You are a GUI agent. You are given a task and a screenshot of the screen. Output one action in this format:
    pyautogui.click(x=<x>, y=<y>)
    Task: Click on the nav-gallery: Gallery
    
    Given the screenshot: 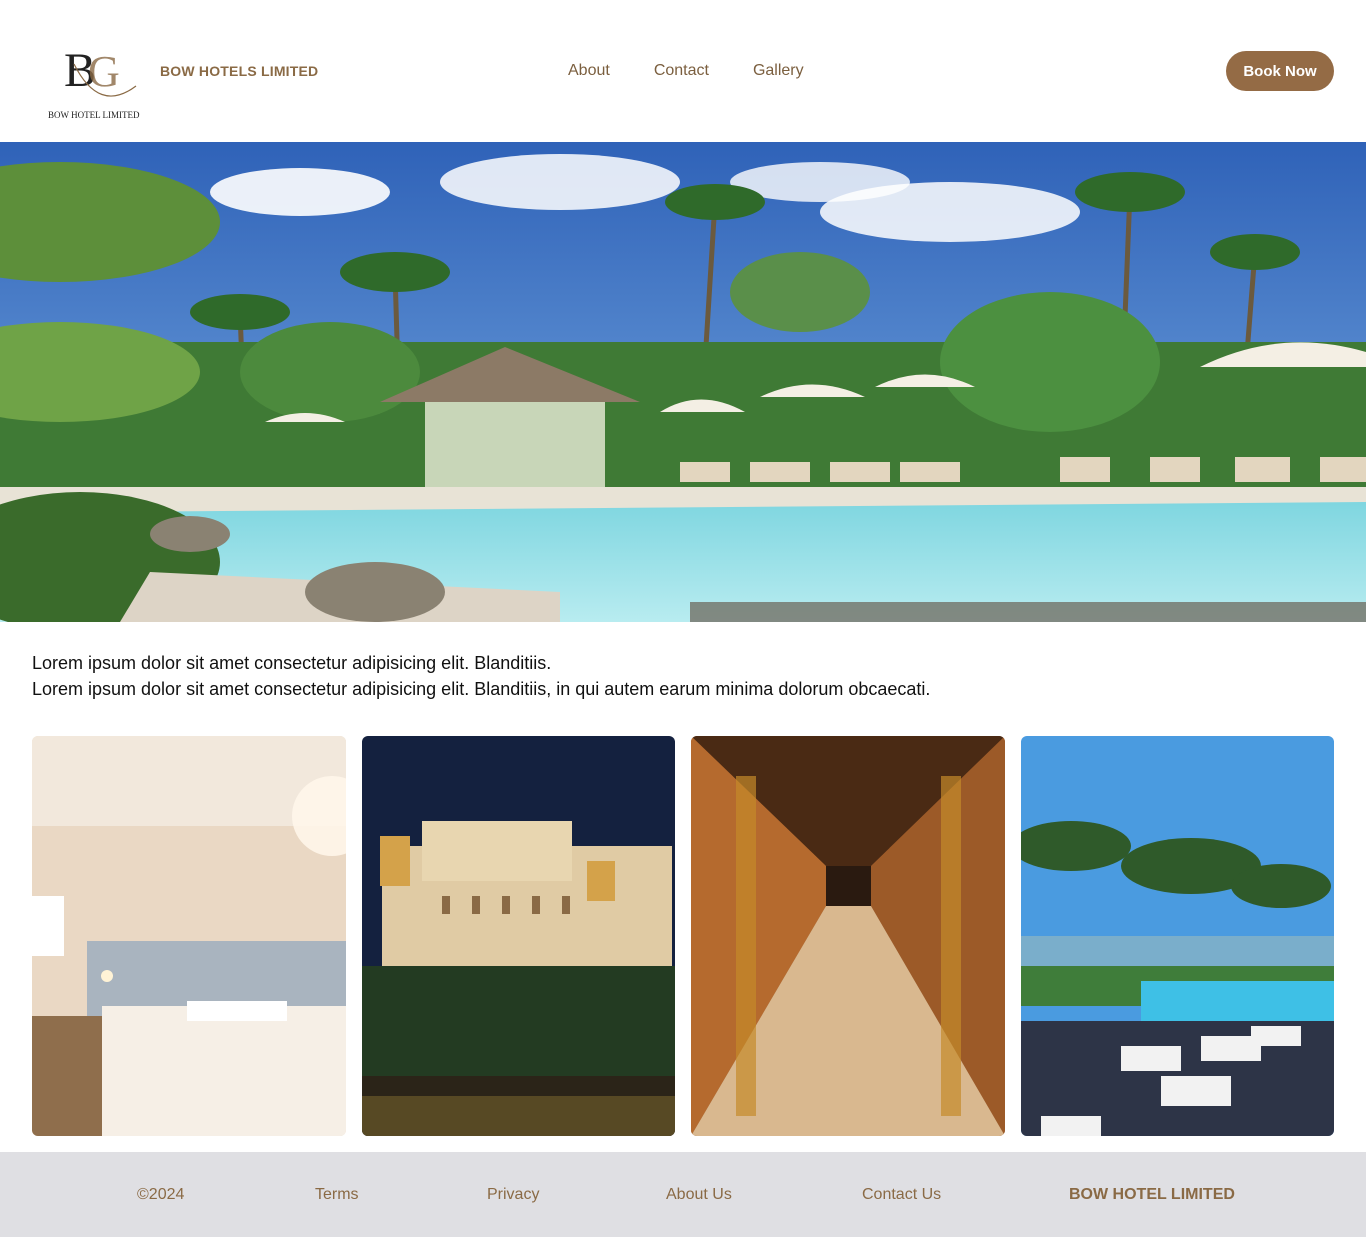 What is the action you would take?
    pyautogui.click(x=778, y=71)
    